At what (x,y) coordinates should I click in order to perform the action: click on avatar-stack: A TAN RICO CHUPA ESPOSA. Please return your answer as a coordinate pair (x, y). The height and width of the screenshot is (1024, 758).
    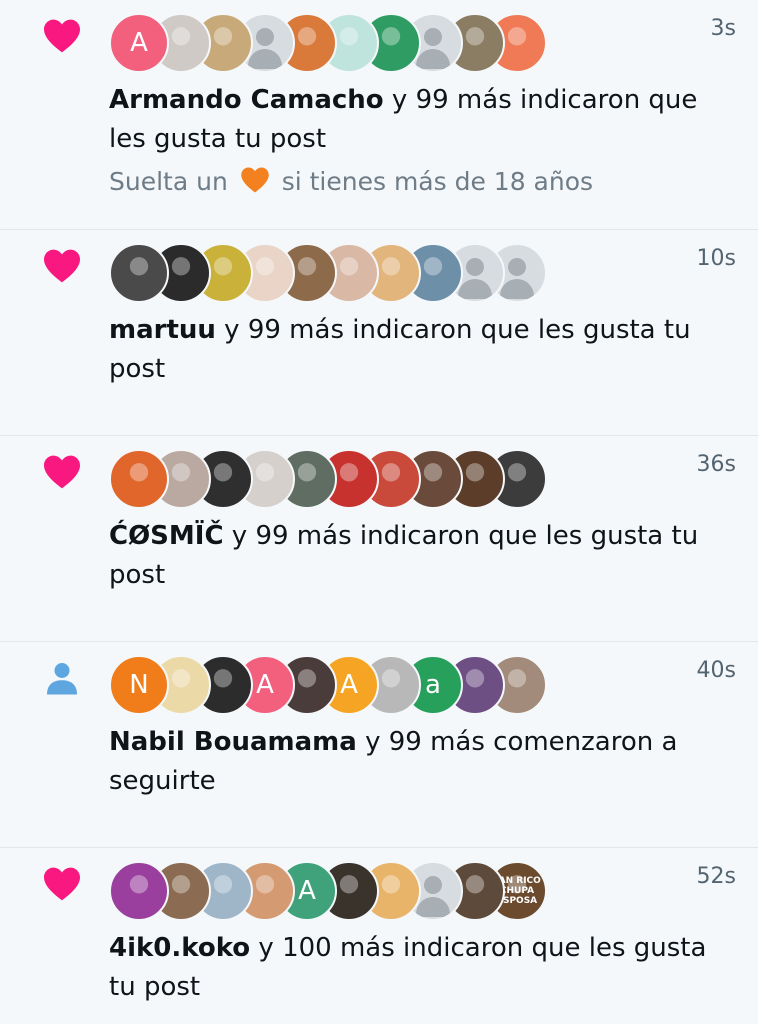
    Looking at the image, I should click on (328, 891).